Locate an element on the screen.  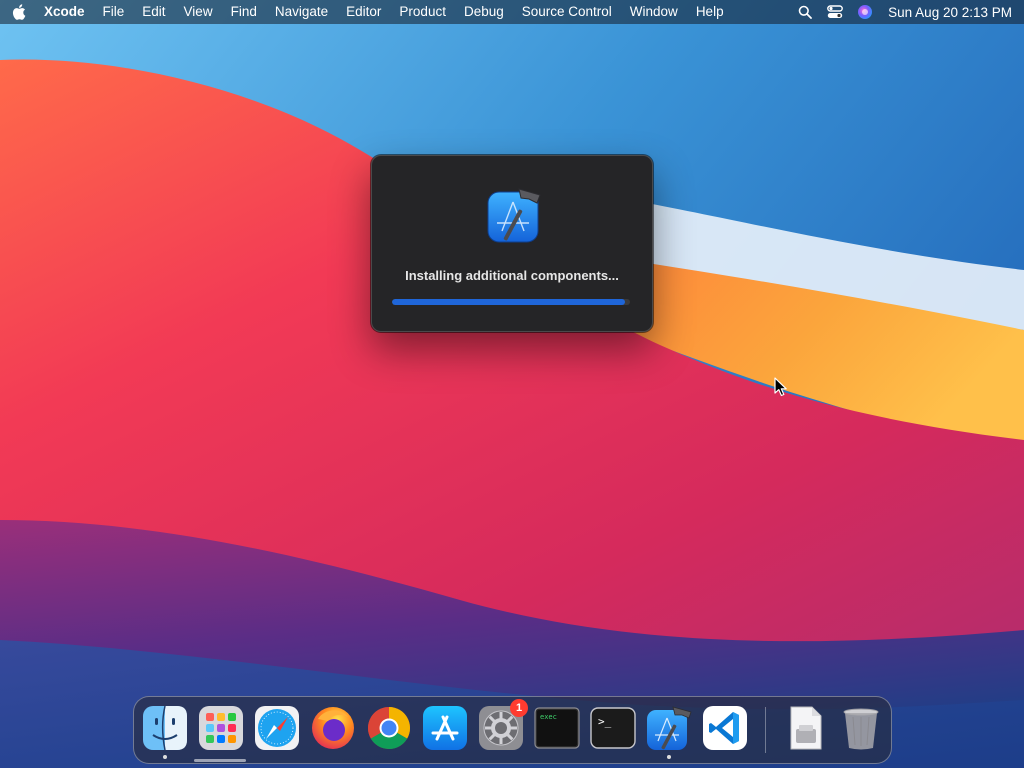
firefox-icon is located at coordinates (333, 728).